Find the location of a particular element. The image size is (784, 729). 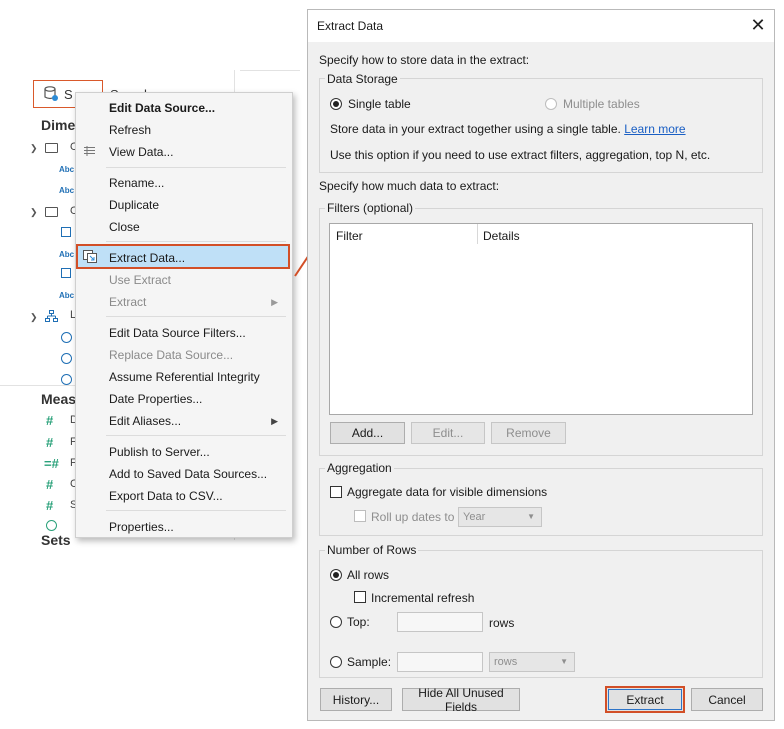

learn-more-link: Learn more is located at coordinates (654, 129).